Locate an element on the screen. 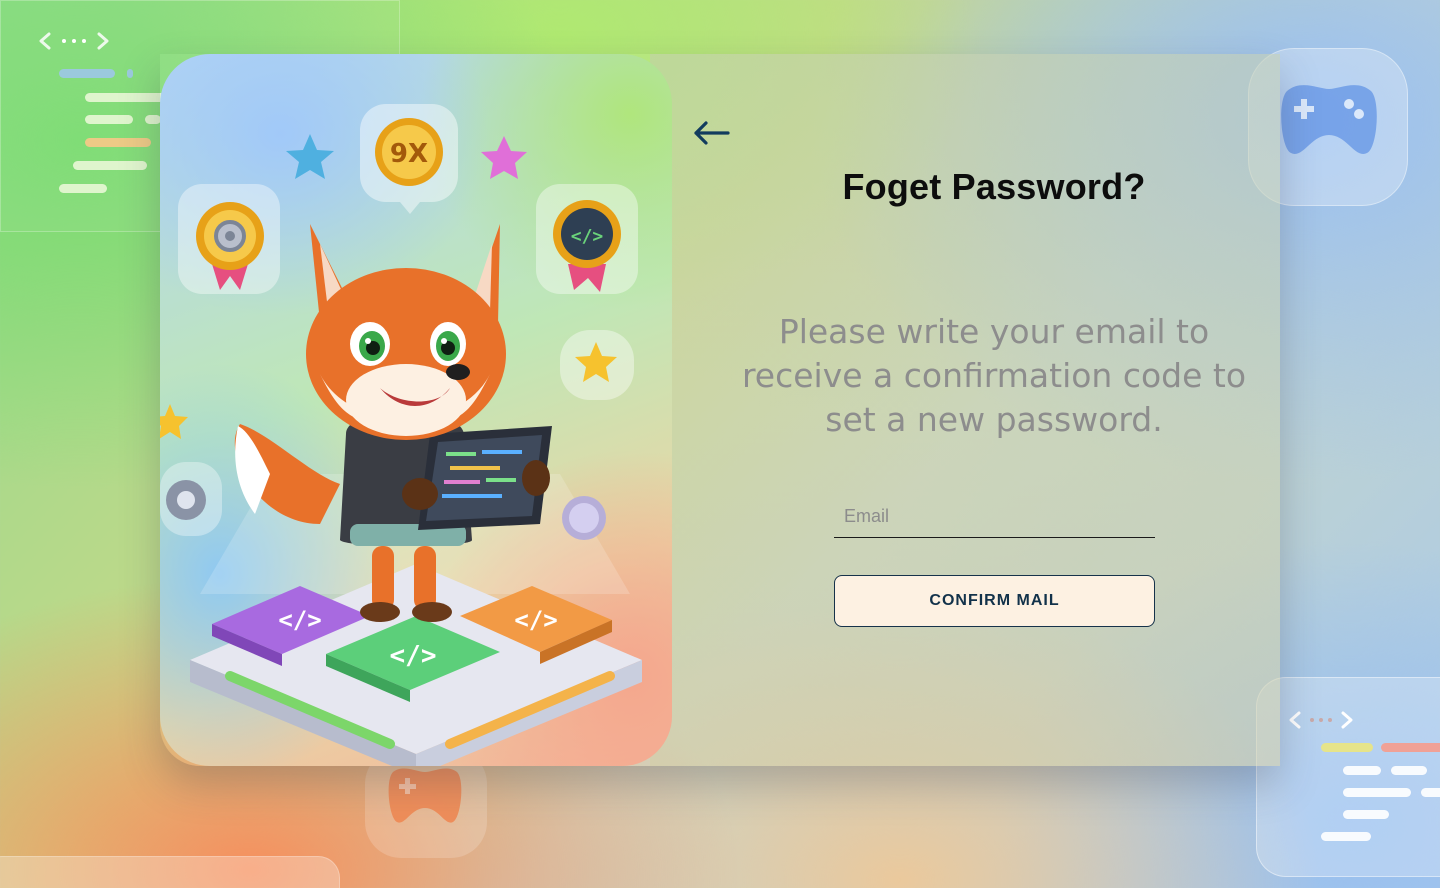  tile-label-center: </> is located at coordinates (413, 656).